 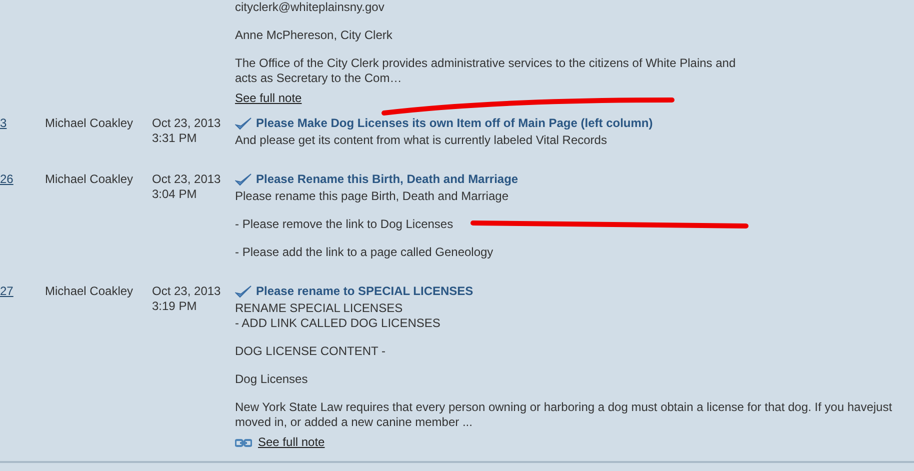 What do you see at coordinates (7, 179) in the screenshot?
I see `note-id-link: 26` at bounding box center [7, 179].